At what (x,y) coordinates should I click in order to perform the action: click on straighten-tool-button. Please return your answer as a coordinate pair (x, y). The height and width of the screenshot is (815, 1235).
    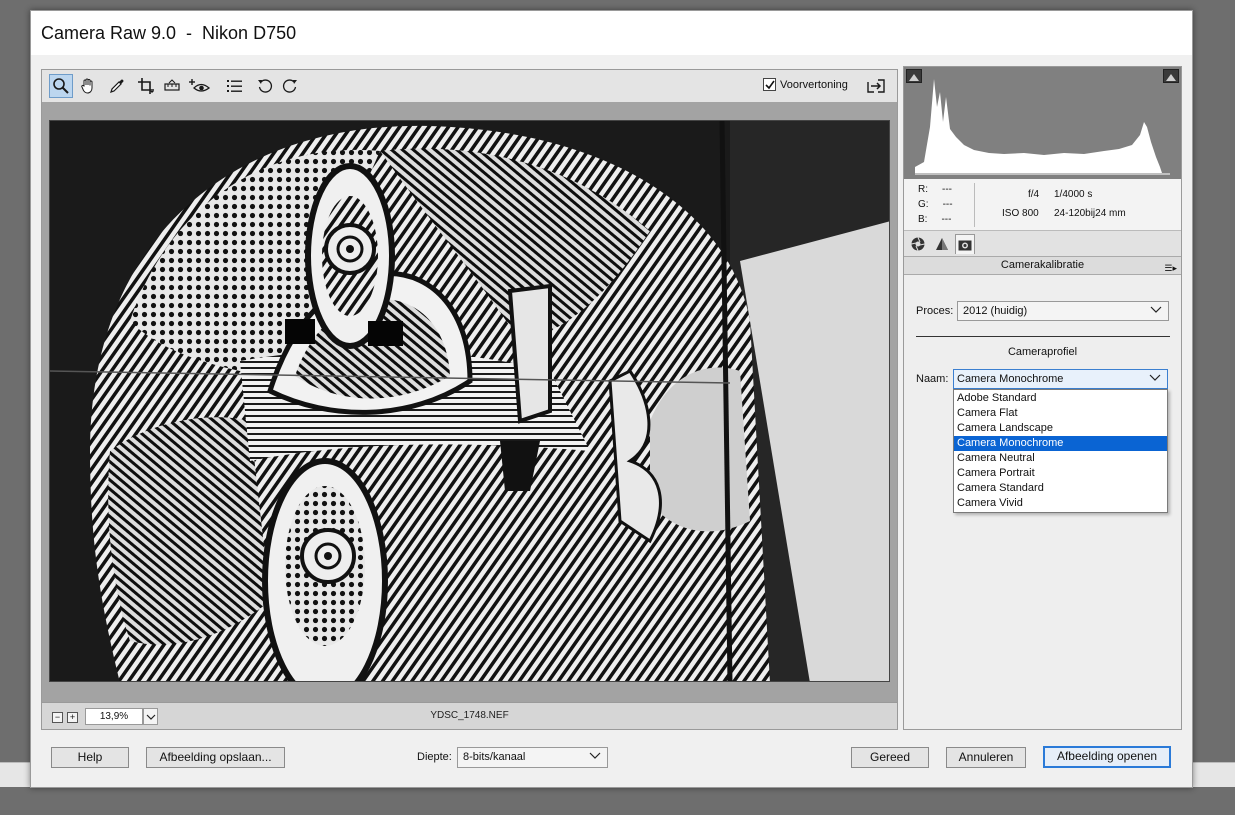
    Looking at the image, I should click on (172, 86).